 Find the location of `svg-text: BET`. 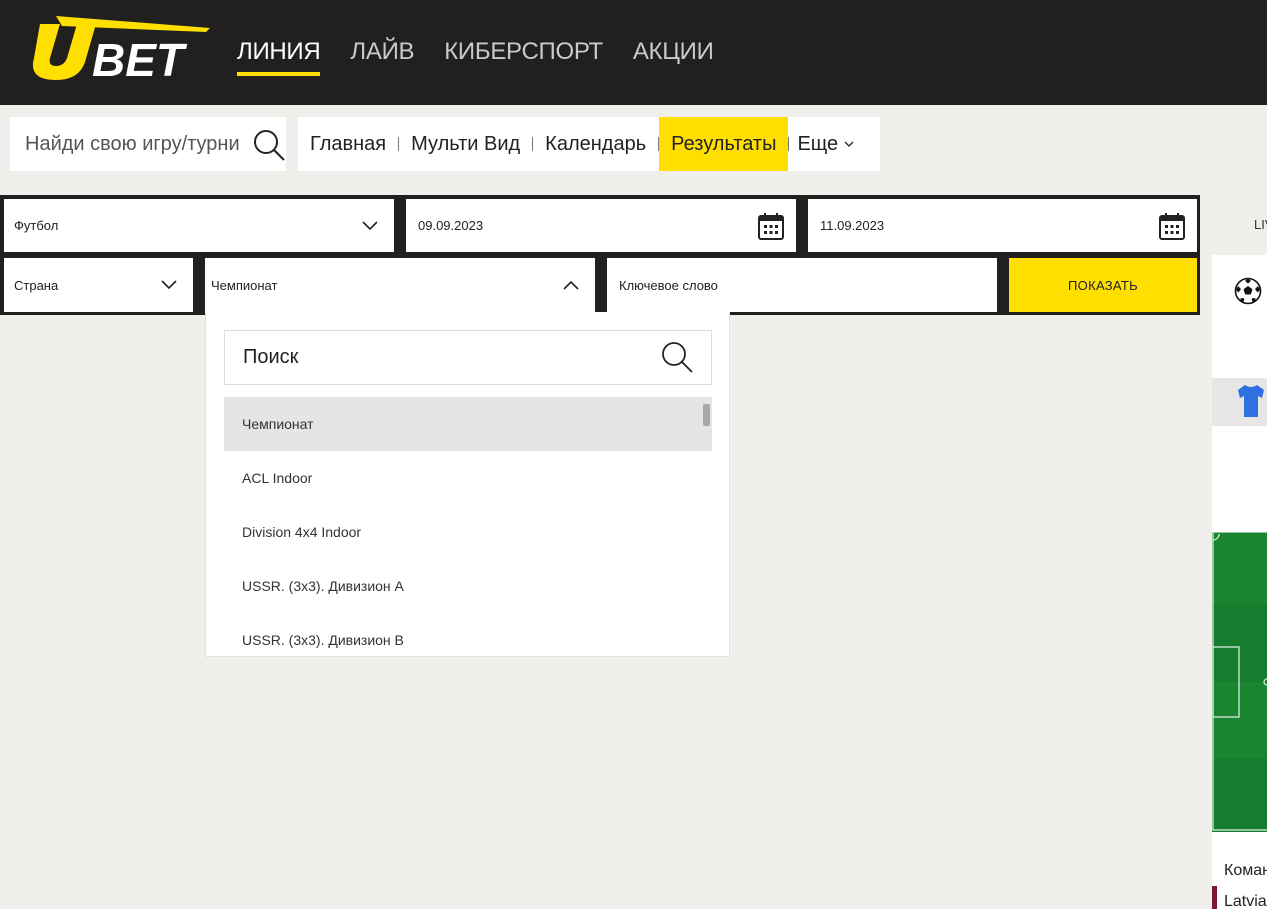

svg-text: BET is located at coordinates (140, 59).